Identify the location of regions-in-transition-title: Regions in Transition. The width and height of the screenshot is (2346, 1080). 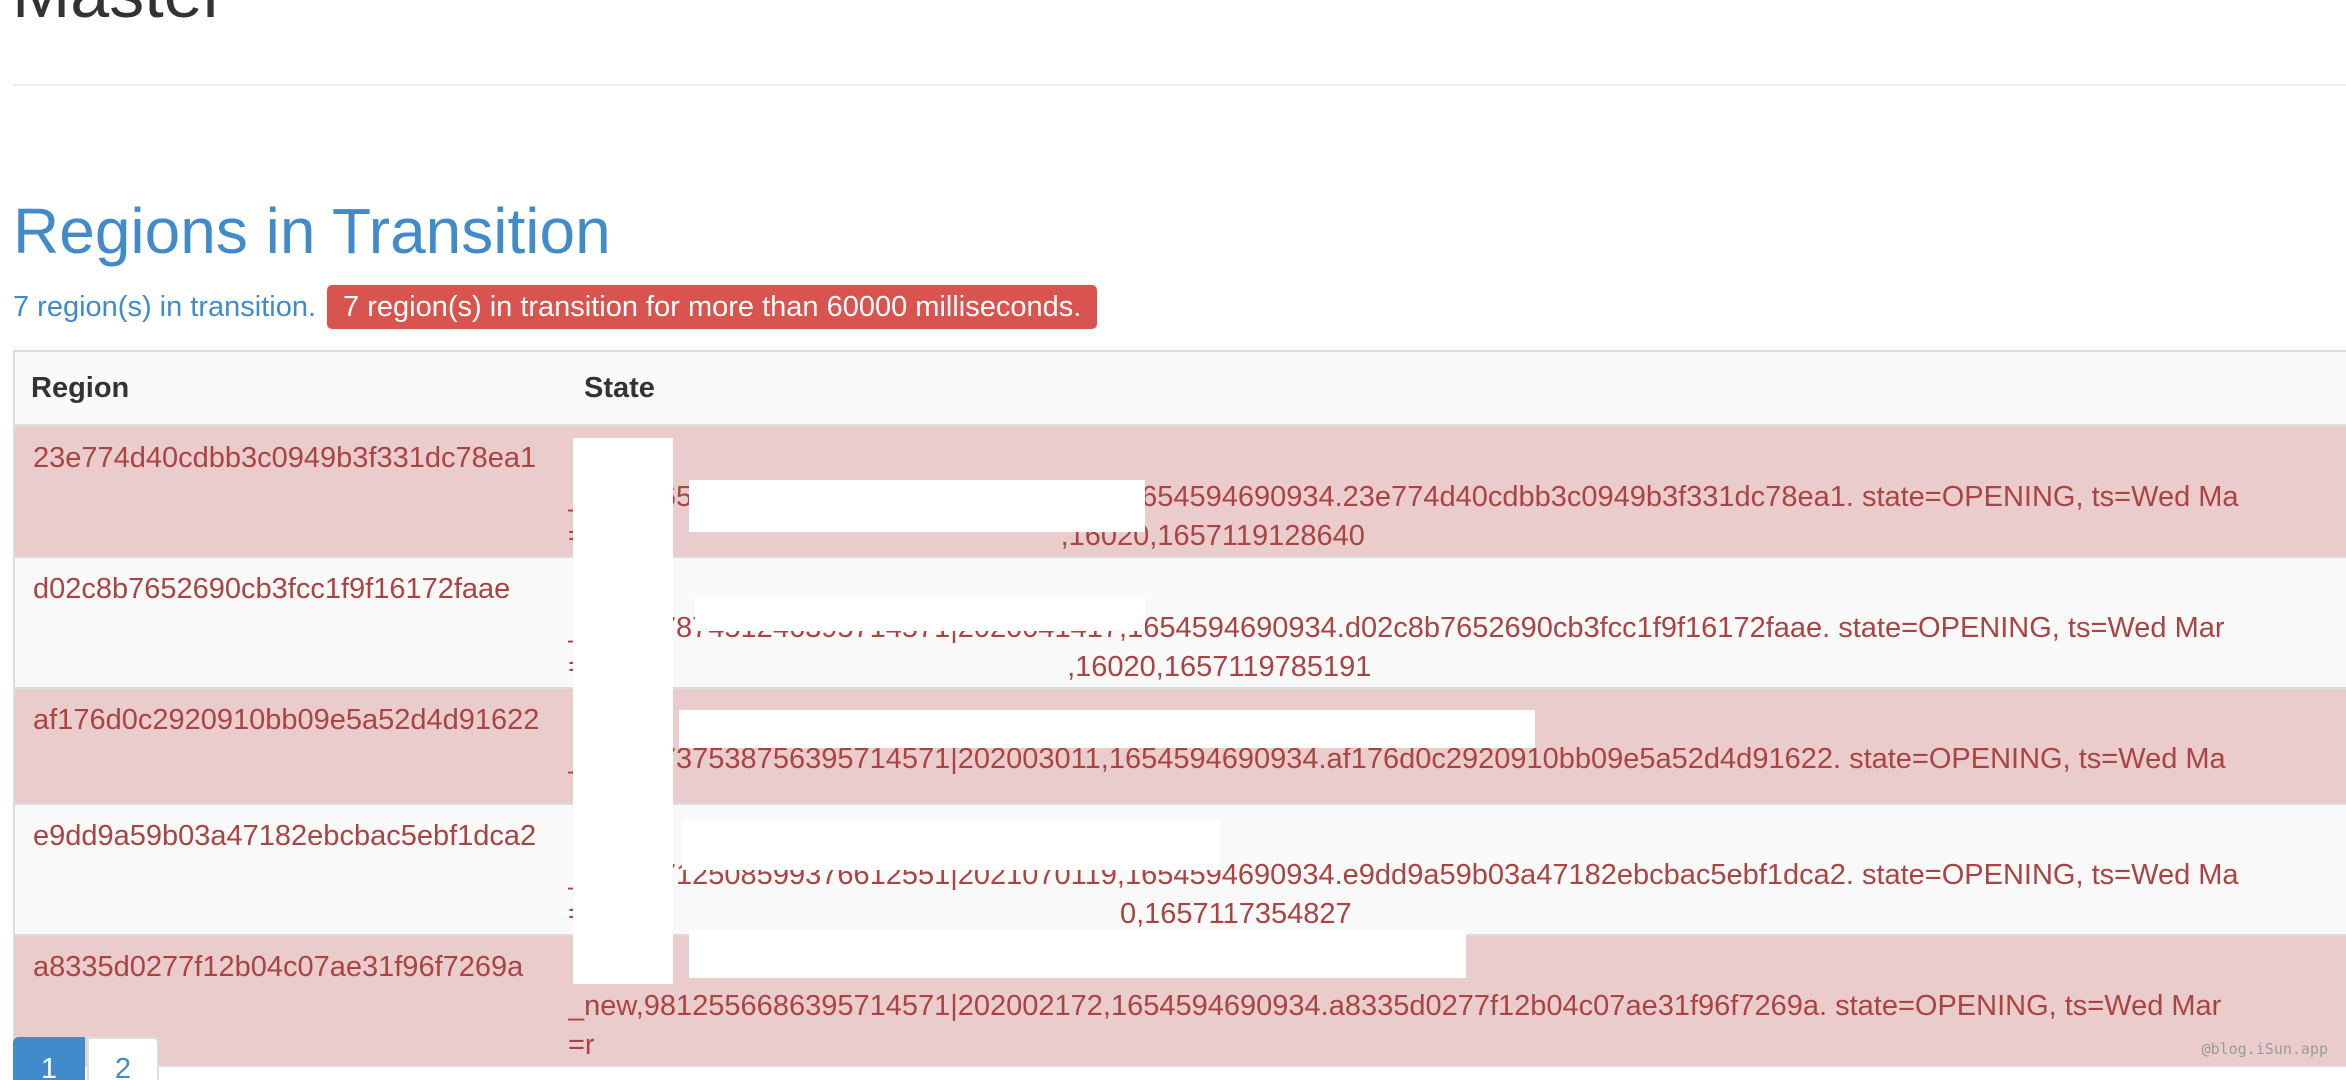
(312, 231).